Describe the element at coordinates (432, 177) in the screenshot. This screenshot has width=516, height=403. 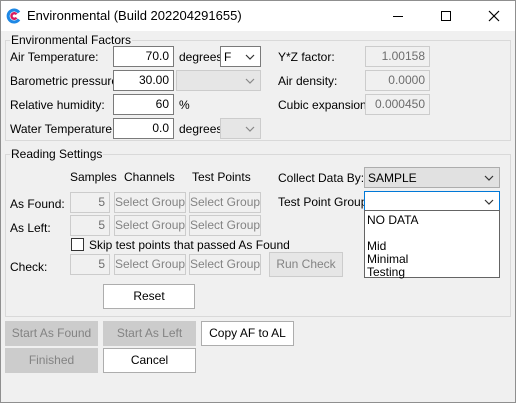
I see `collect-data-by-select: SAMPLE` at that location.